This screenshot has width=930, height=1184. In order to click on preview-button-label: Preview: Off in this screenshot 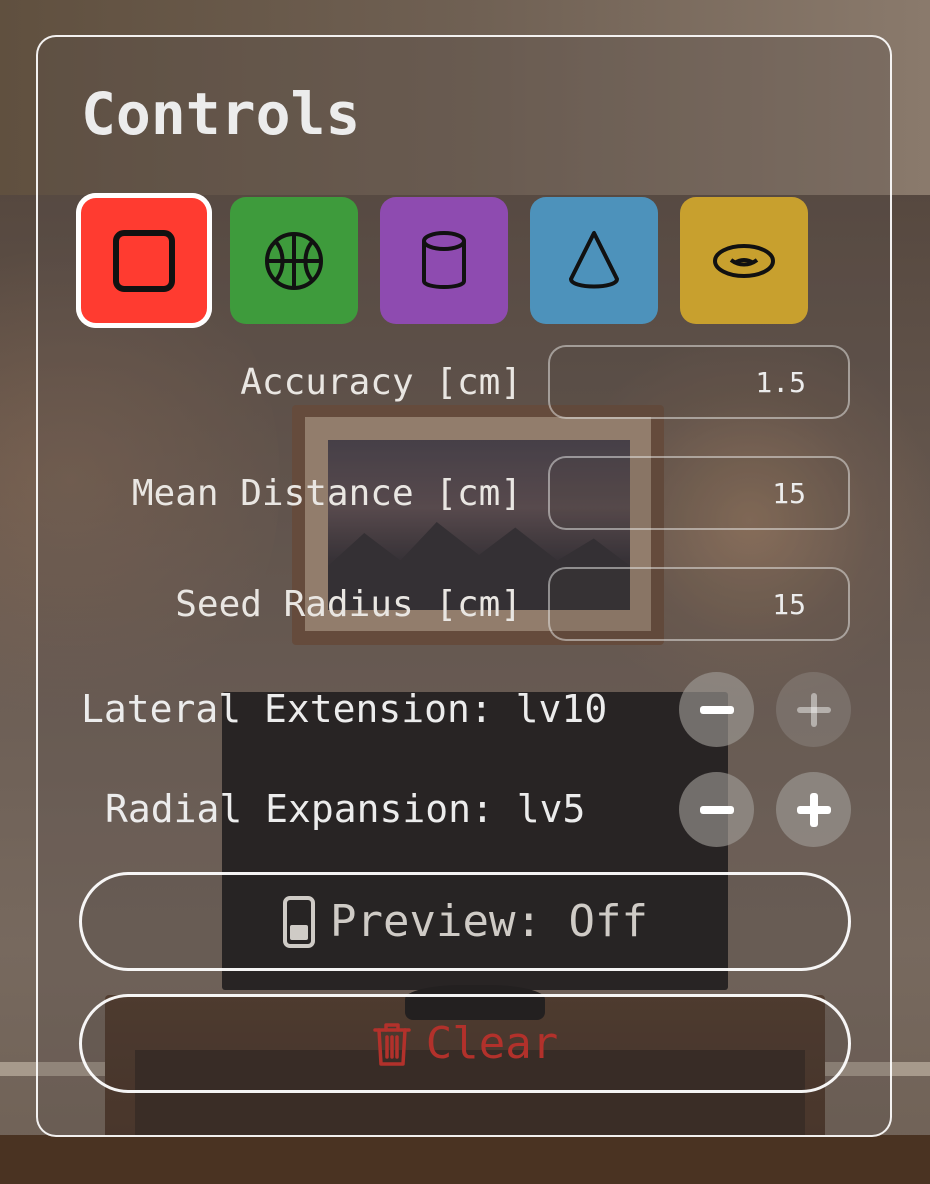, I will do `click(489, 921)`.